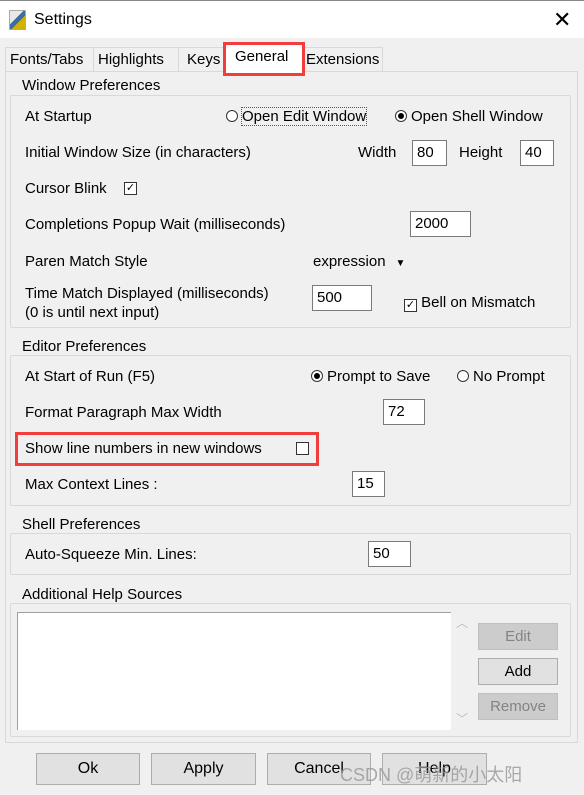 The image size is (584, 795). What do you see at coordinates (63, 19) in the screenshot?
I see `window-title: Settings` at bounding box center [63, 19].